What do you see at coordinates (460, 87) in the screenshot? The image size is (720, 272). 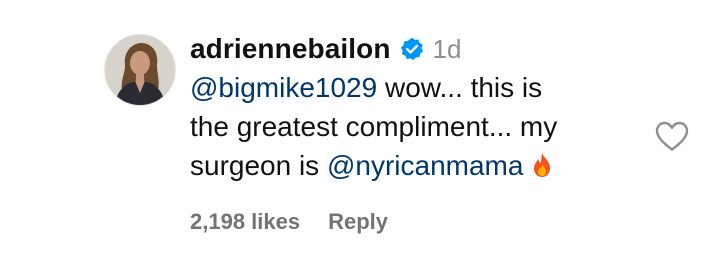 I see `comment-text-part: wow... this is` at bounding box center [460, 87].